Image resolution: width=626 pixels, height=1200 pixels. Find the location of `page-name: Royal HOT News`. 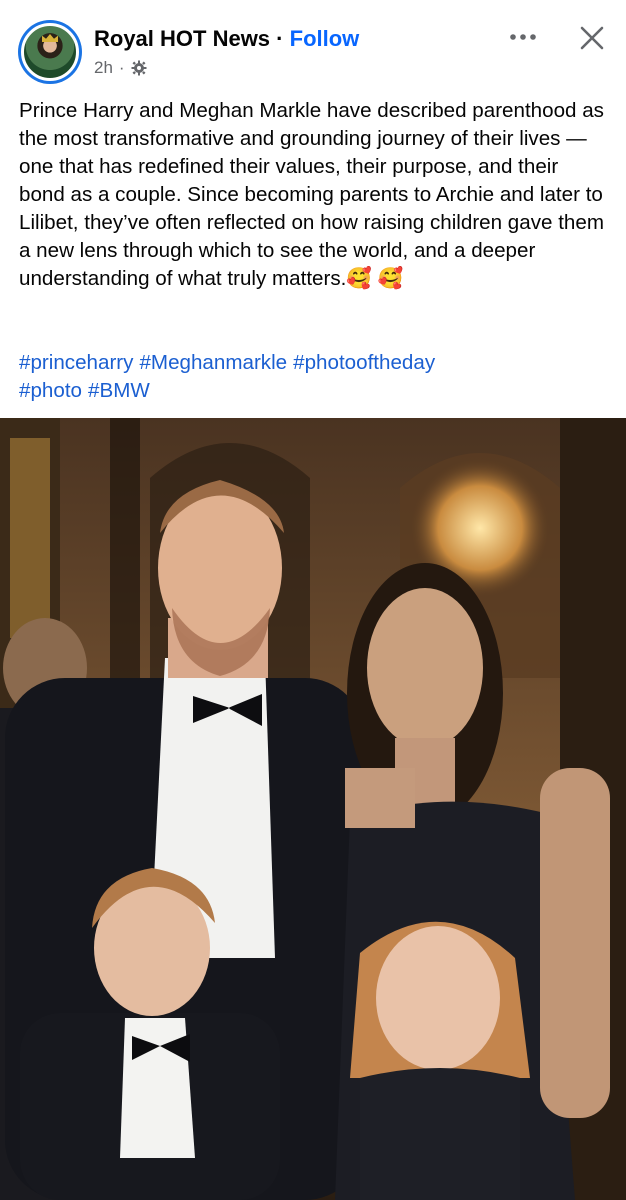

page-name: Royal HOT News is located at coordinates (182, 38).